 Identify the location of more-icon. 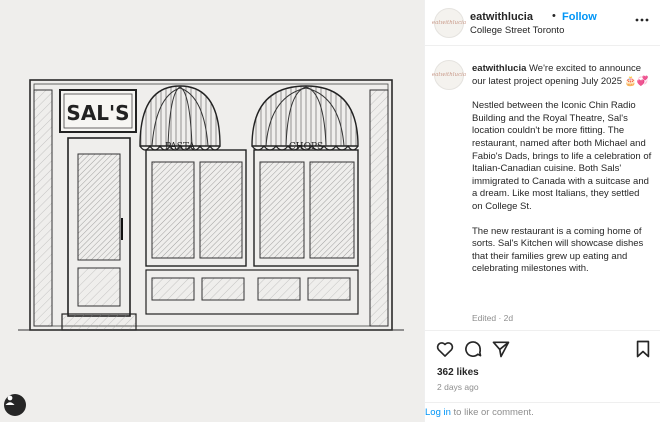
(642, 20).